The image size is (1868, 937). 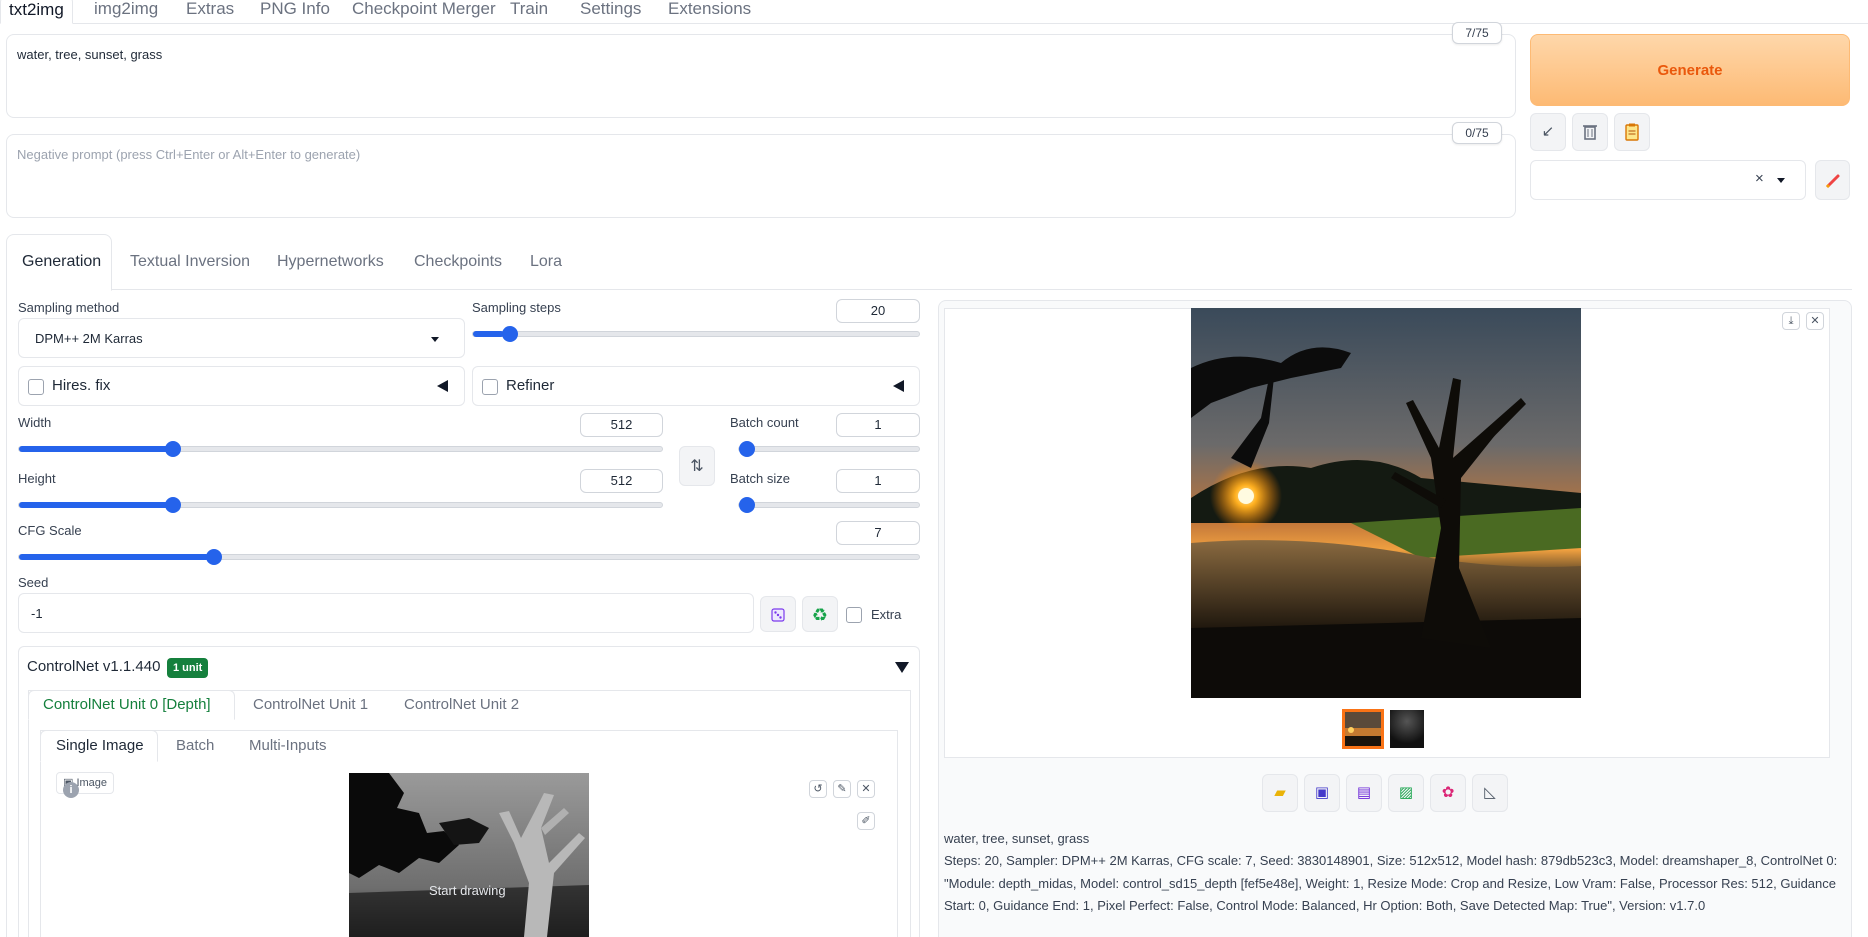 I want to click on tab-multi-inputs: Multi-Inputs, so click(x=288, y=745).